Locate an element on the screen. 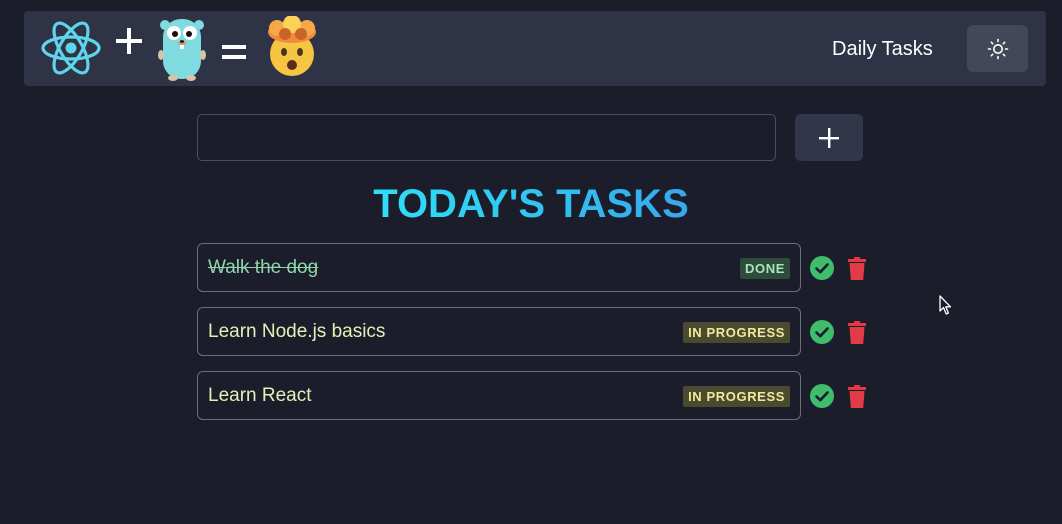 This screenshot has height=524, width=1062. task-text: Learn React is located at coordinates (260, 395).